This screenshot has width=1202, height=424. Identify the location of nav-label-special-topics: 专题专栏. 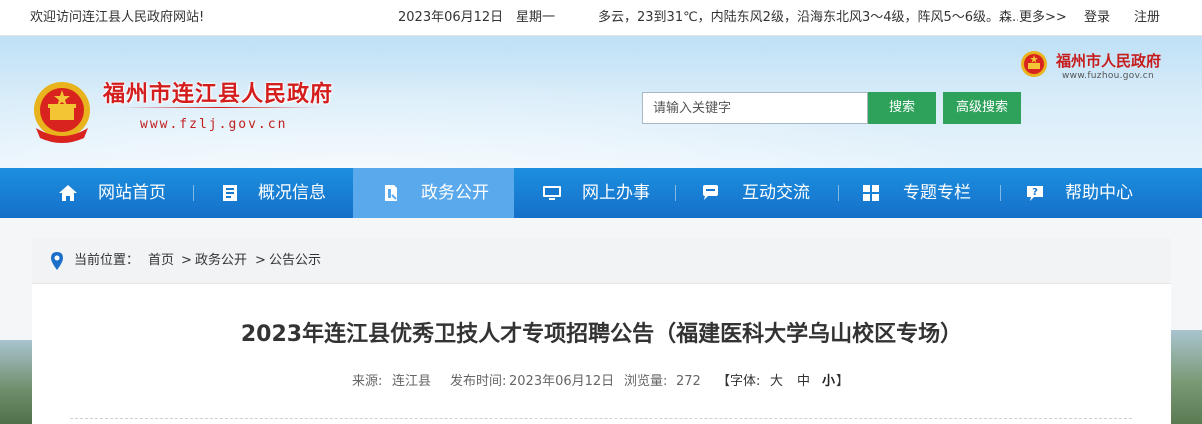
(937, 193).